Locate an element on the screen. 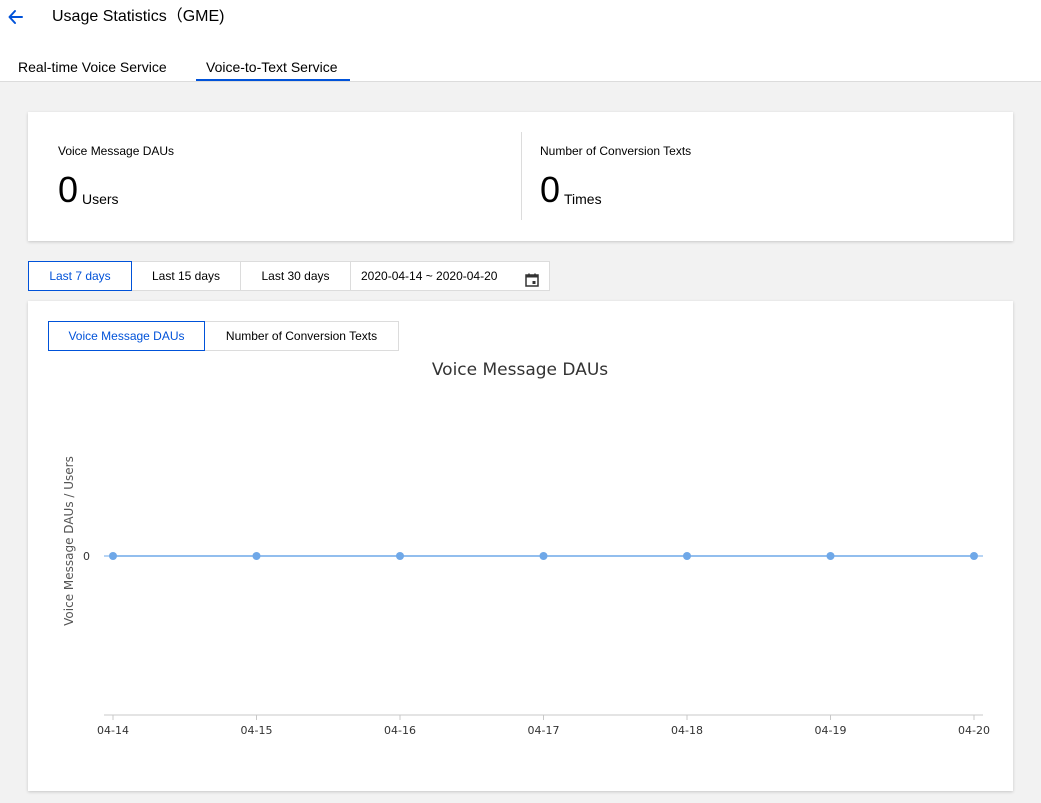 The height and width of the screenshot is (803, 1041). x-tick-label: 04-15 is located at coordinates (257, 730).